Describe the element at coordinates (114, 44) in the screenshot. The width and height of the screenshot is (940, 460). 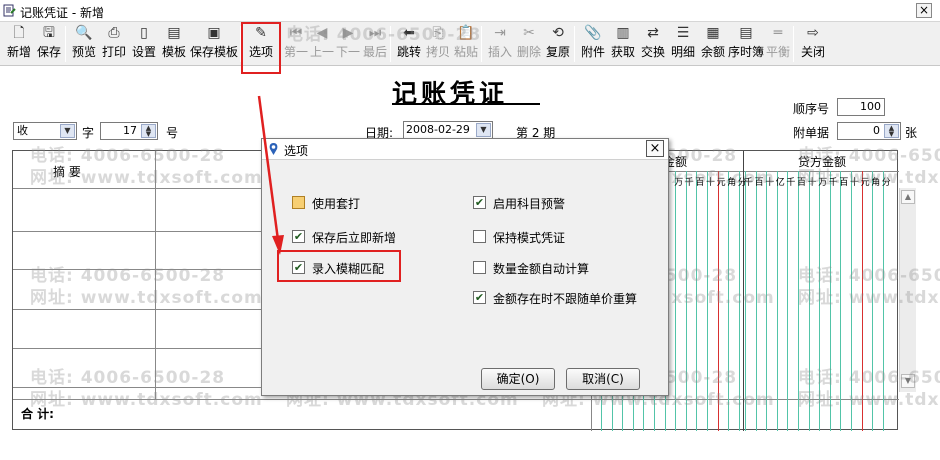
I see `toolbar-button-print: ⎙ 打印` at that location.